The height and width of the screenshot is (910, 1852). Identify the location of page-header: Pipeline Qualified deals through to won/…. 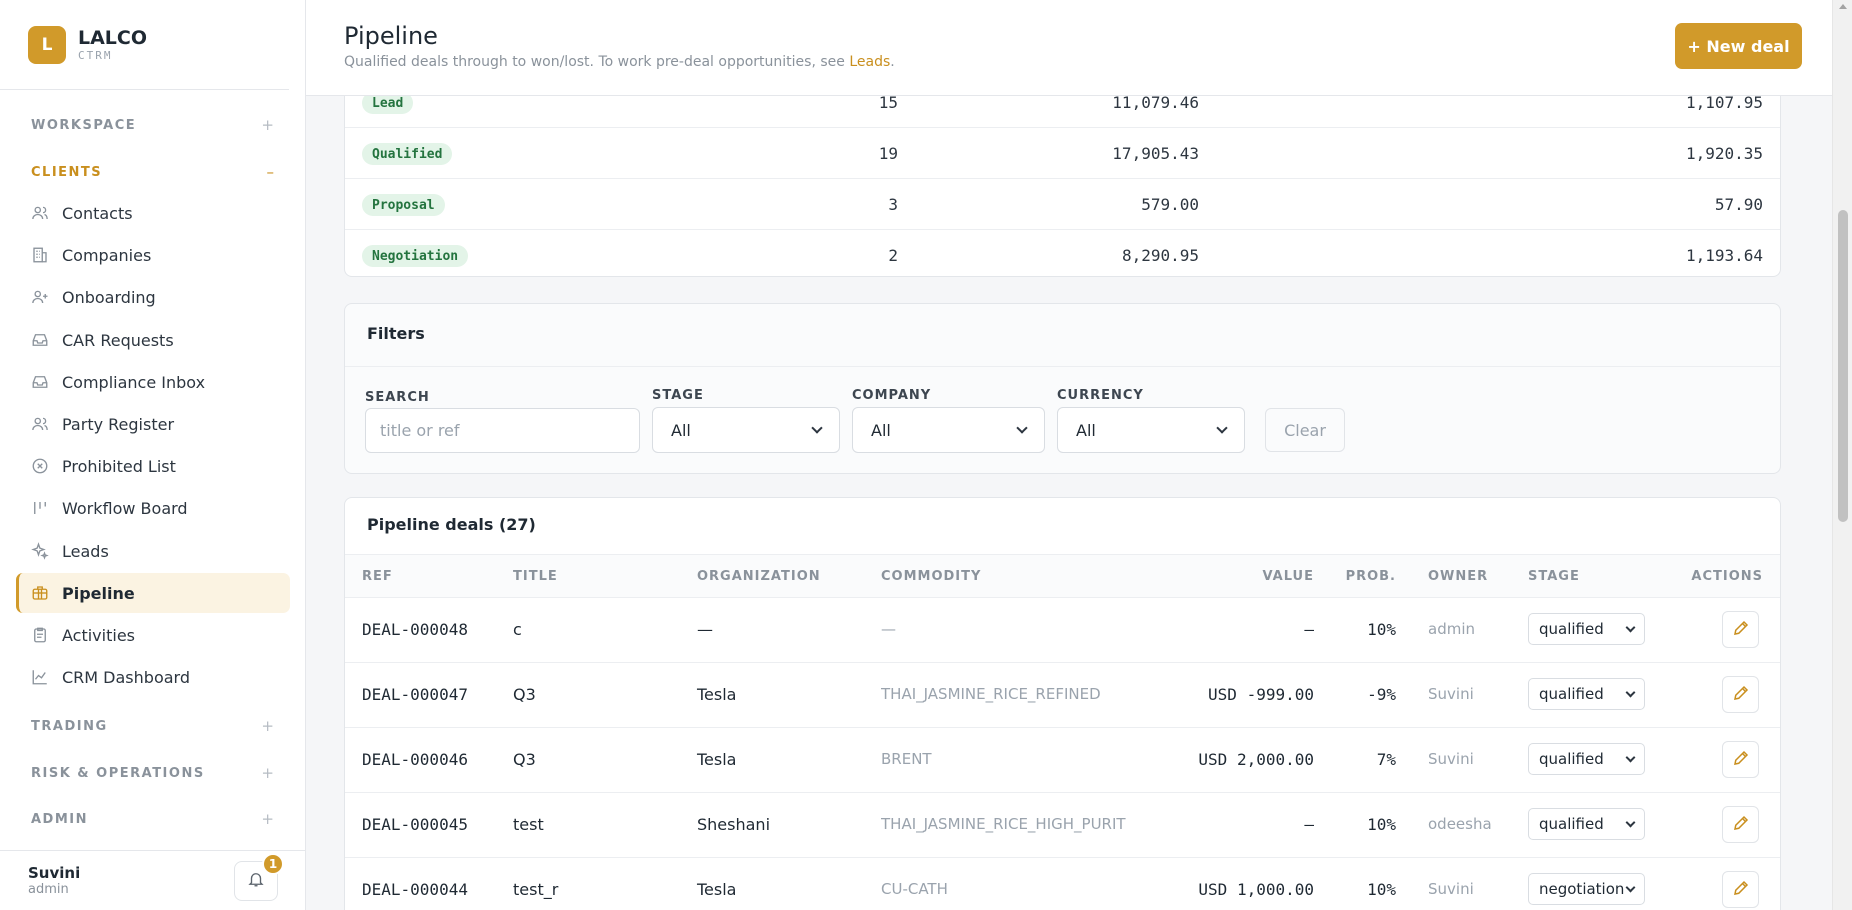
(1069, 48).